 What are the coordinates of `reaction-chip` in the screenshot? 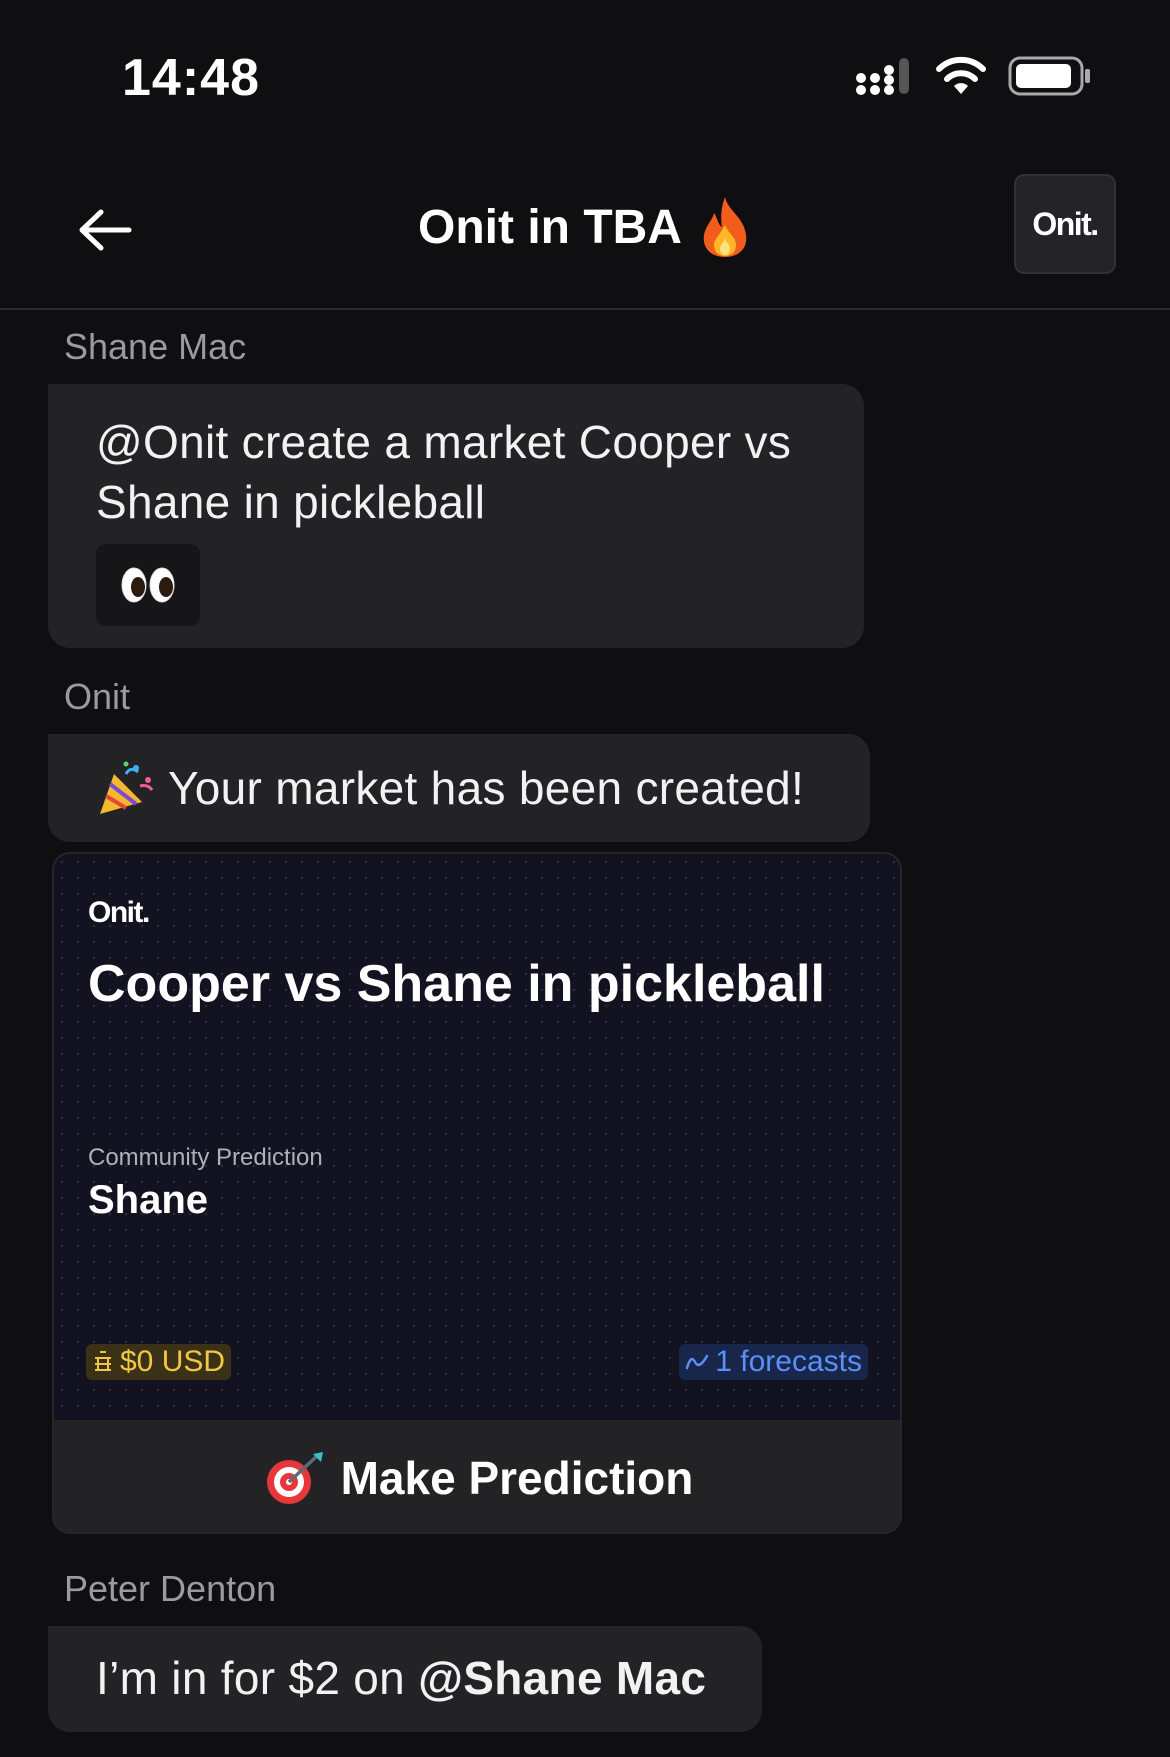 It's located at (148, 585).